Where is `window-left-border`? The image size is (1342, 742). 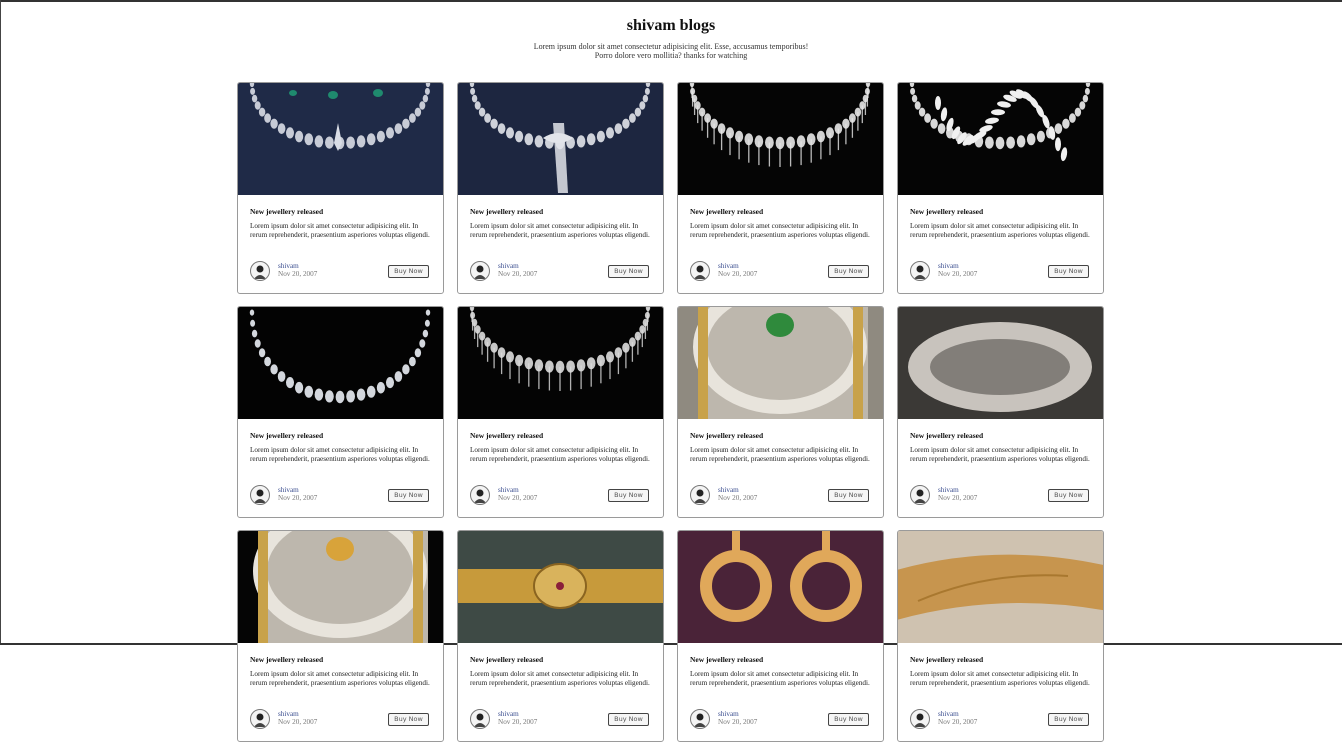 window-left-border is located at coordinates (0, 322).